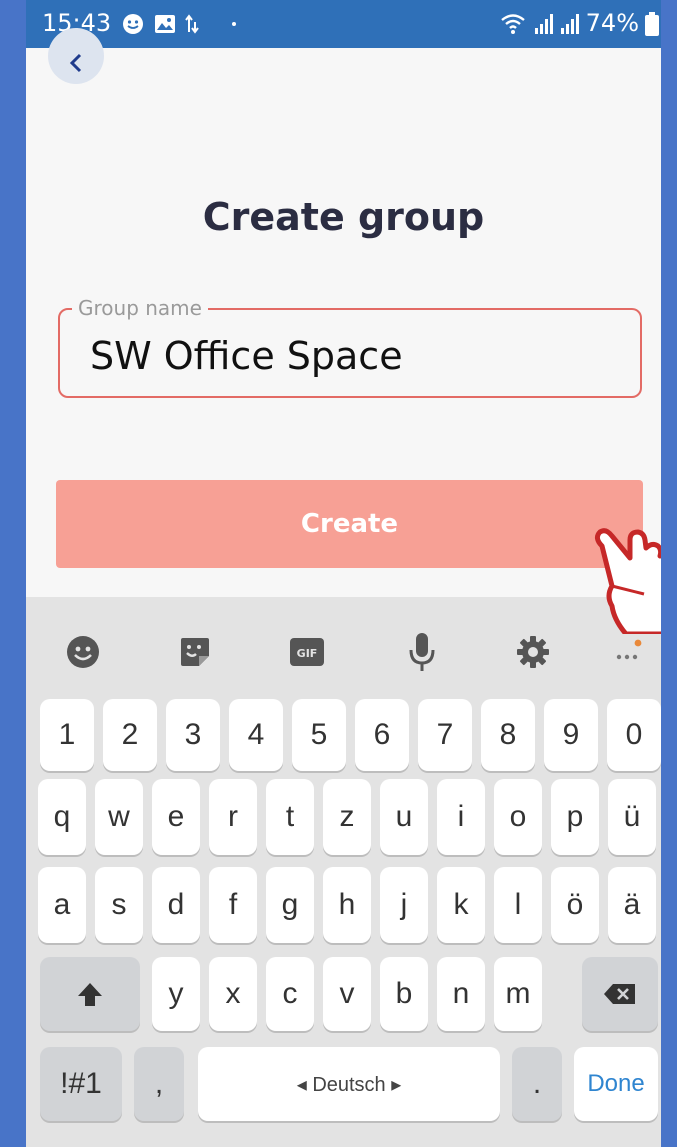  I want to click on key-ö: ö, so click(575, 905).